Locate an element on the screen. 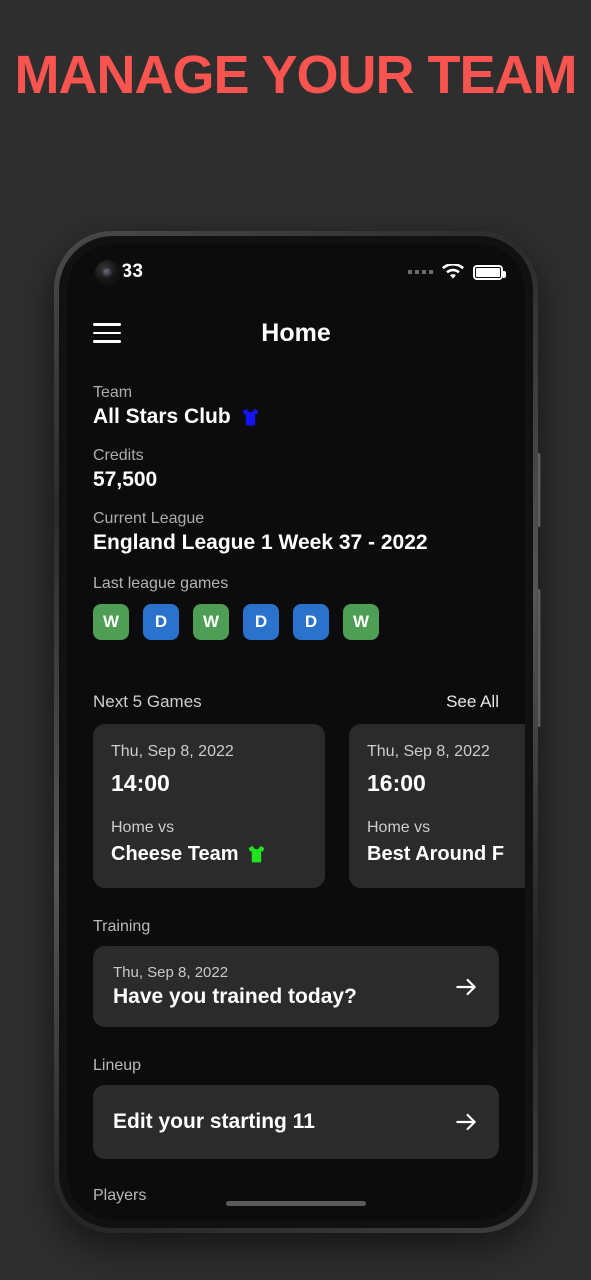 Image resolution: width=591 pixels, height=1280 pixels. game-opponent-name: Best Around F is located at coordinates (436, 854).